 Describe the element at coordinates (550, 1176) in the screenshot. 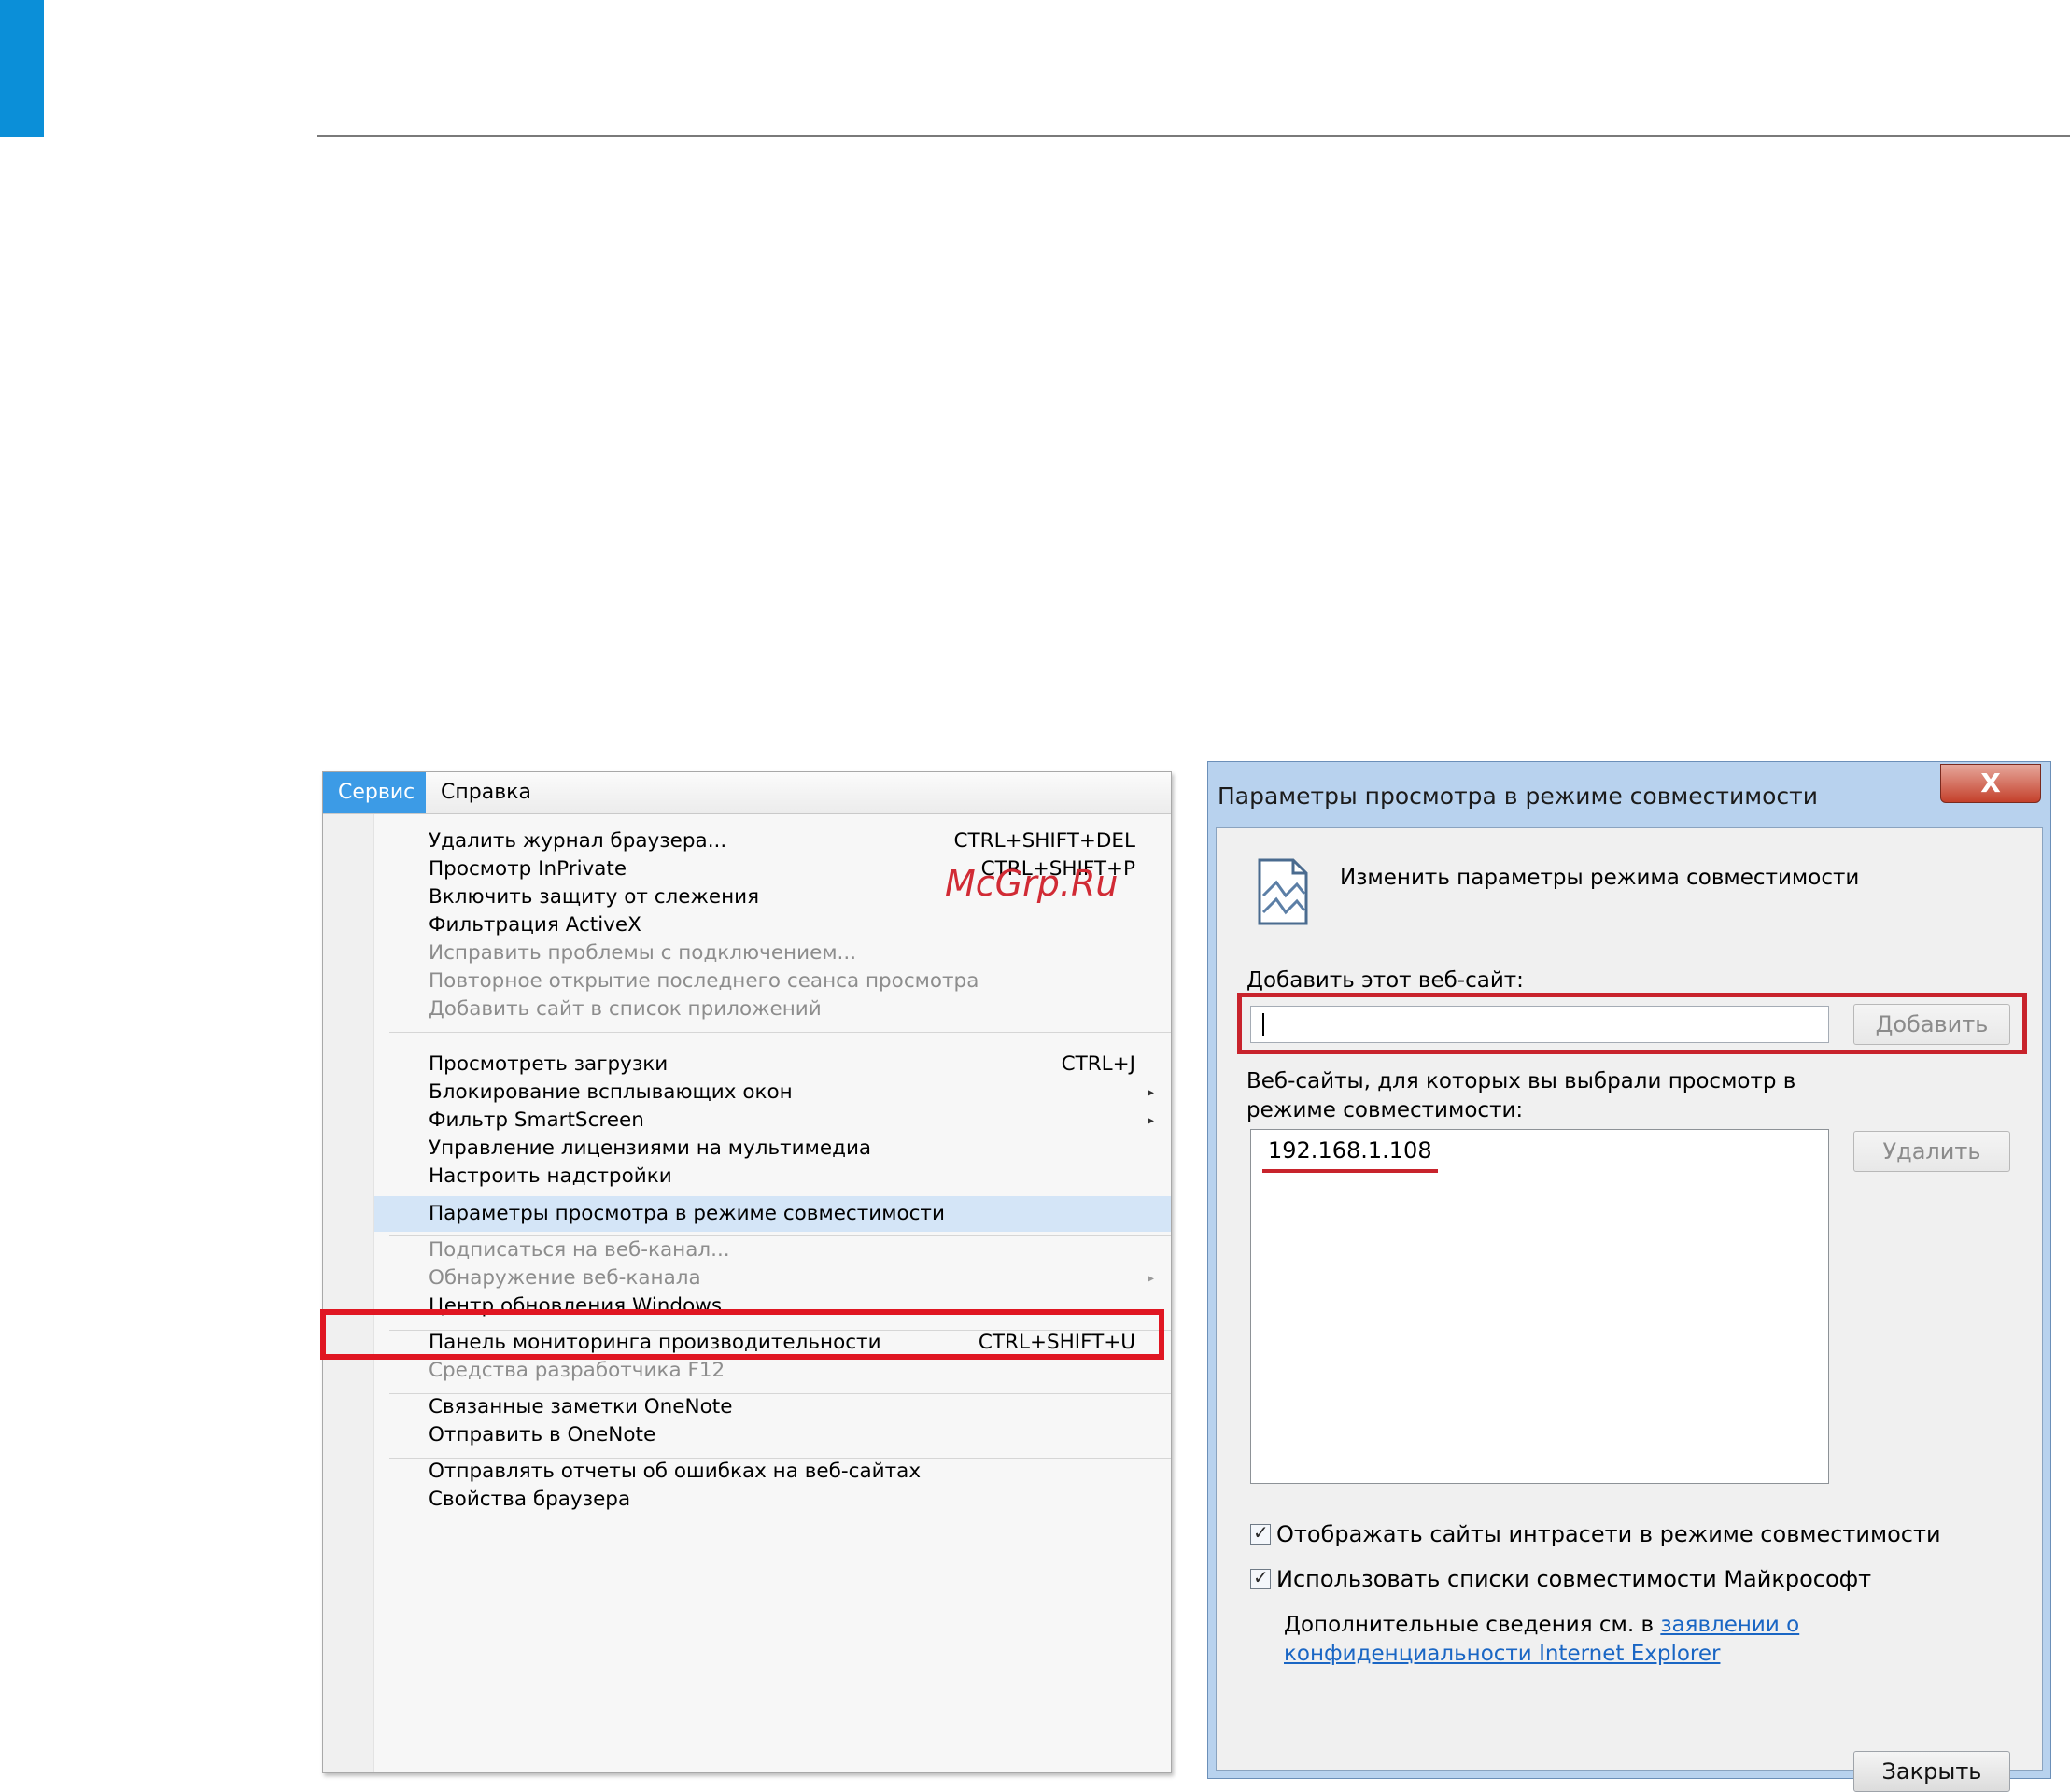

I see `menu-item-label: Настроить надстройки` at that location.